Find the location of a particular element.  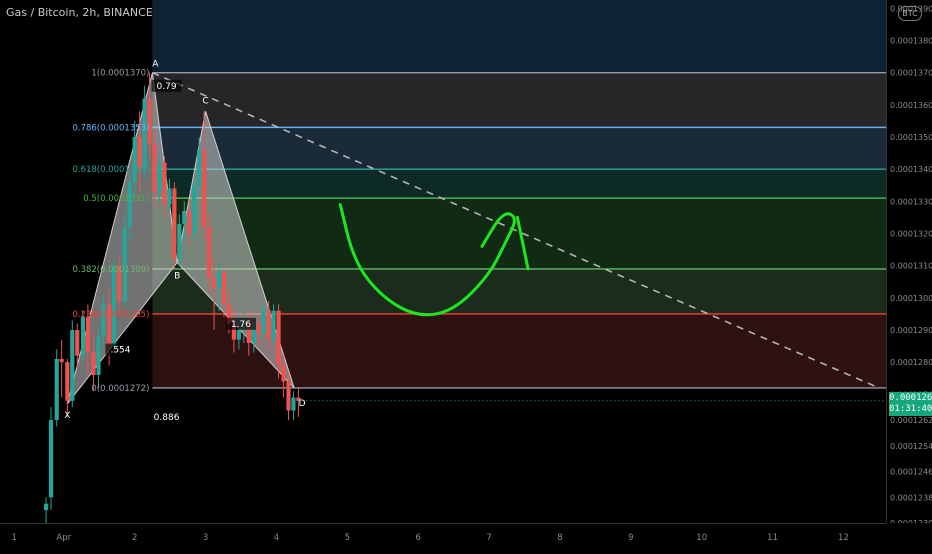

current-price-tag: 0.0001268 01:31:40 is located at coordinates (910, 404).